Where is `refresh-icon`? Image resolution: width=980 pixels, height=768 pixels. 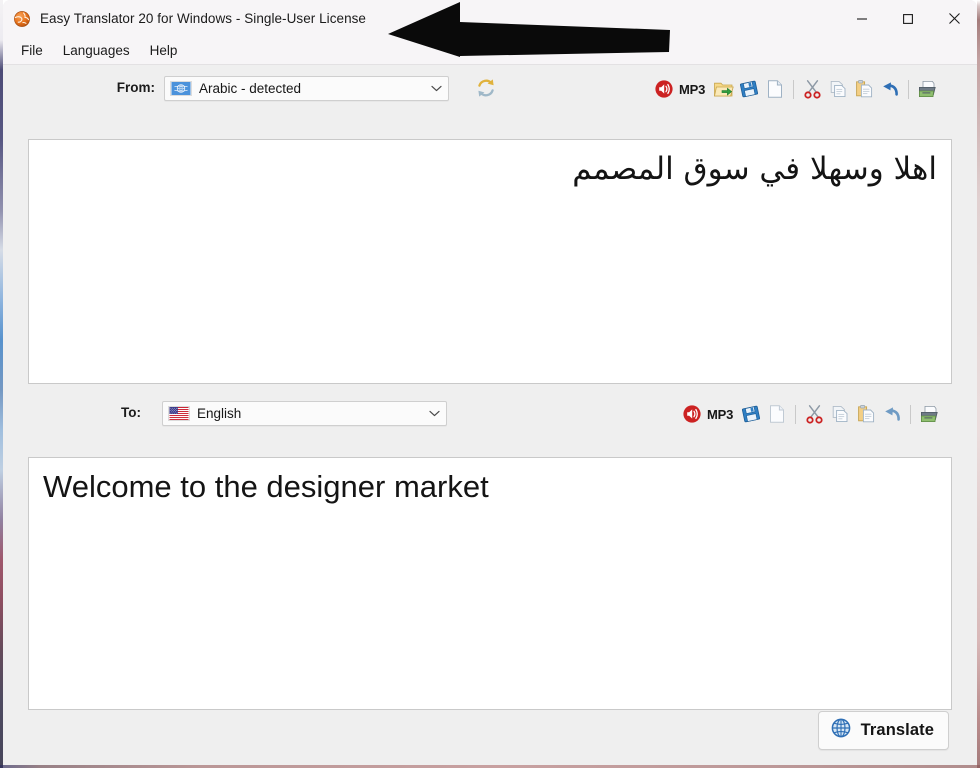 refresh-icon is located at coordinates (486, 88).